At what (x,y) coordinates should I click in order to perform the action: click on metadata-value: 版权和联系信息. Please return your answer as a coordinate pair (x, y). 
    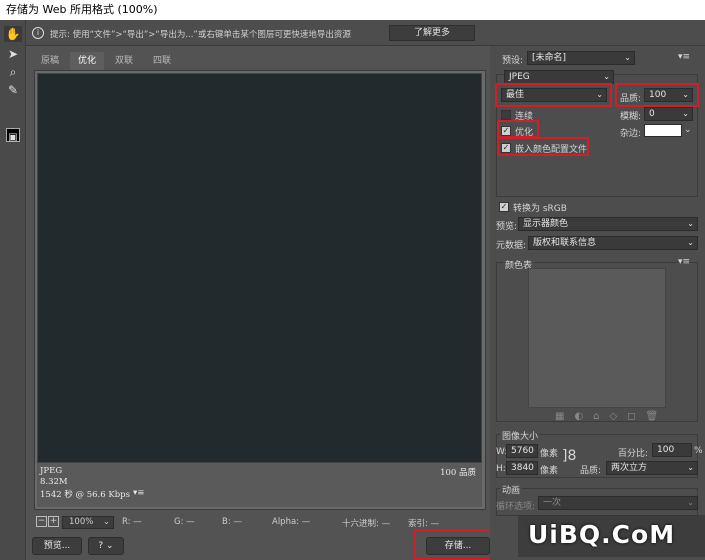
    Looking at the image, I should click on (565, 243).